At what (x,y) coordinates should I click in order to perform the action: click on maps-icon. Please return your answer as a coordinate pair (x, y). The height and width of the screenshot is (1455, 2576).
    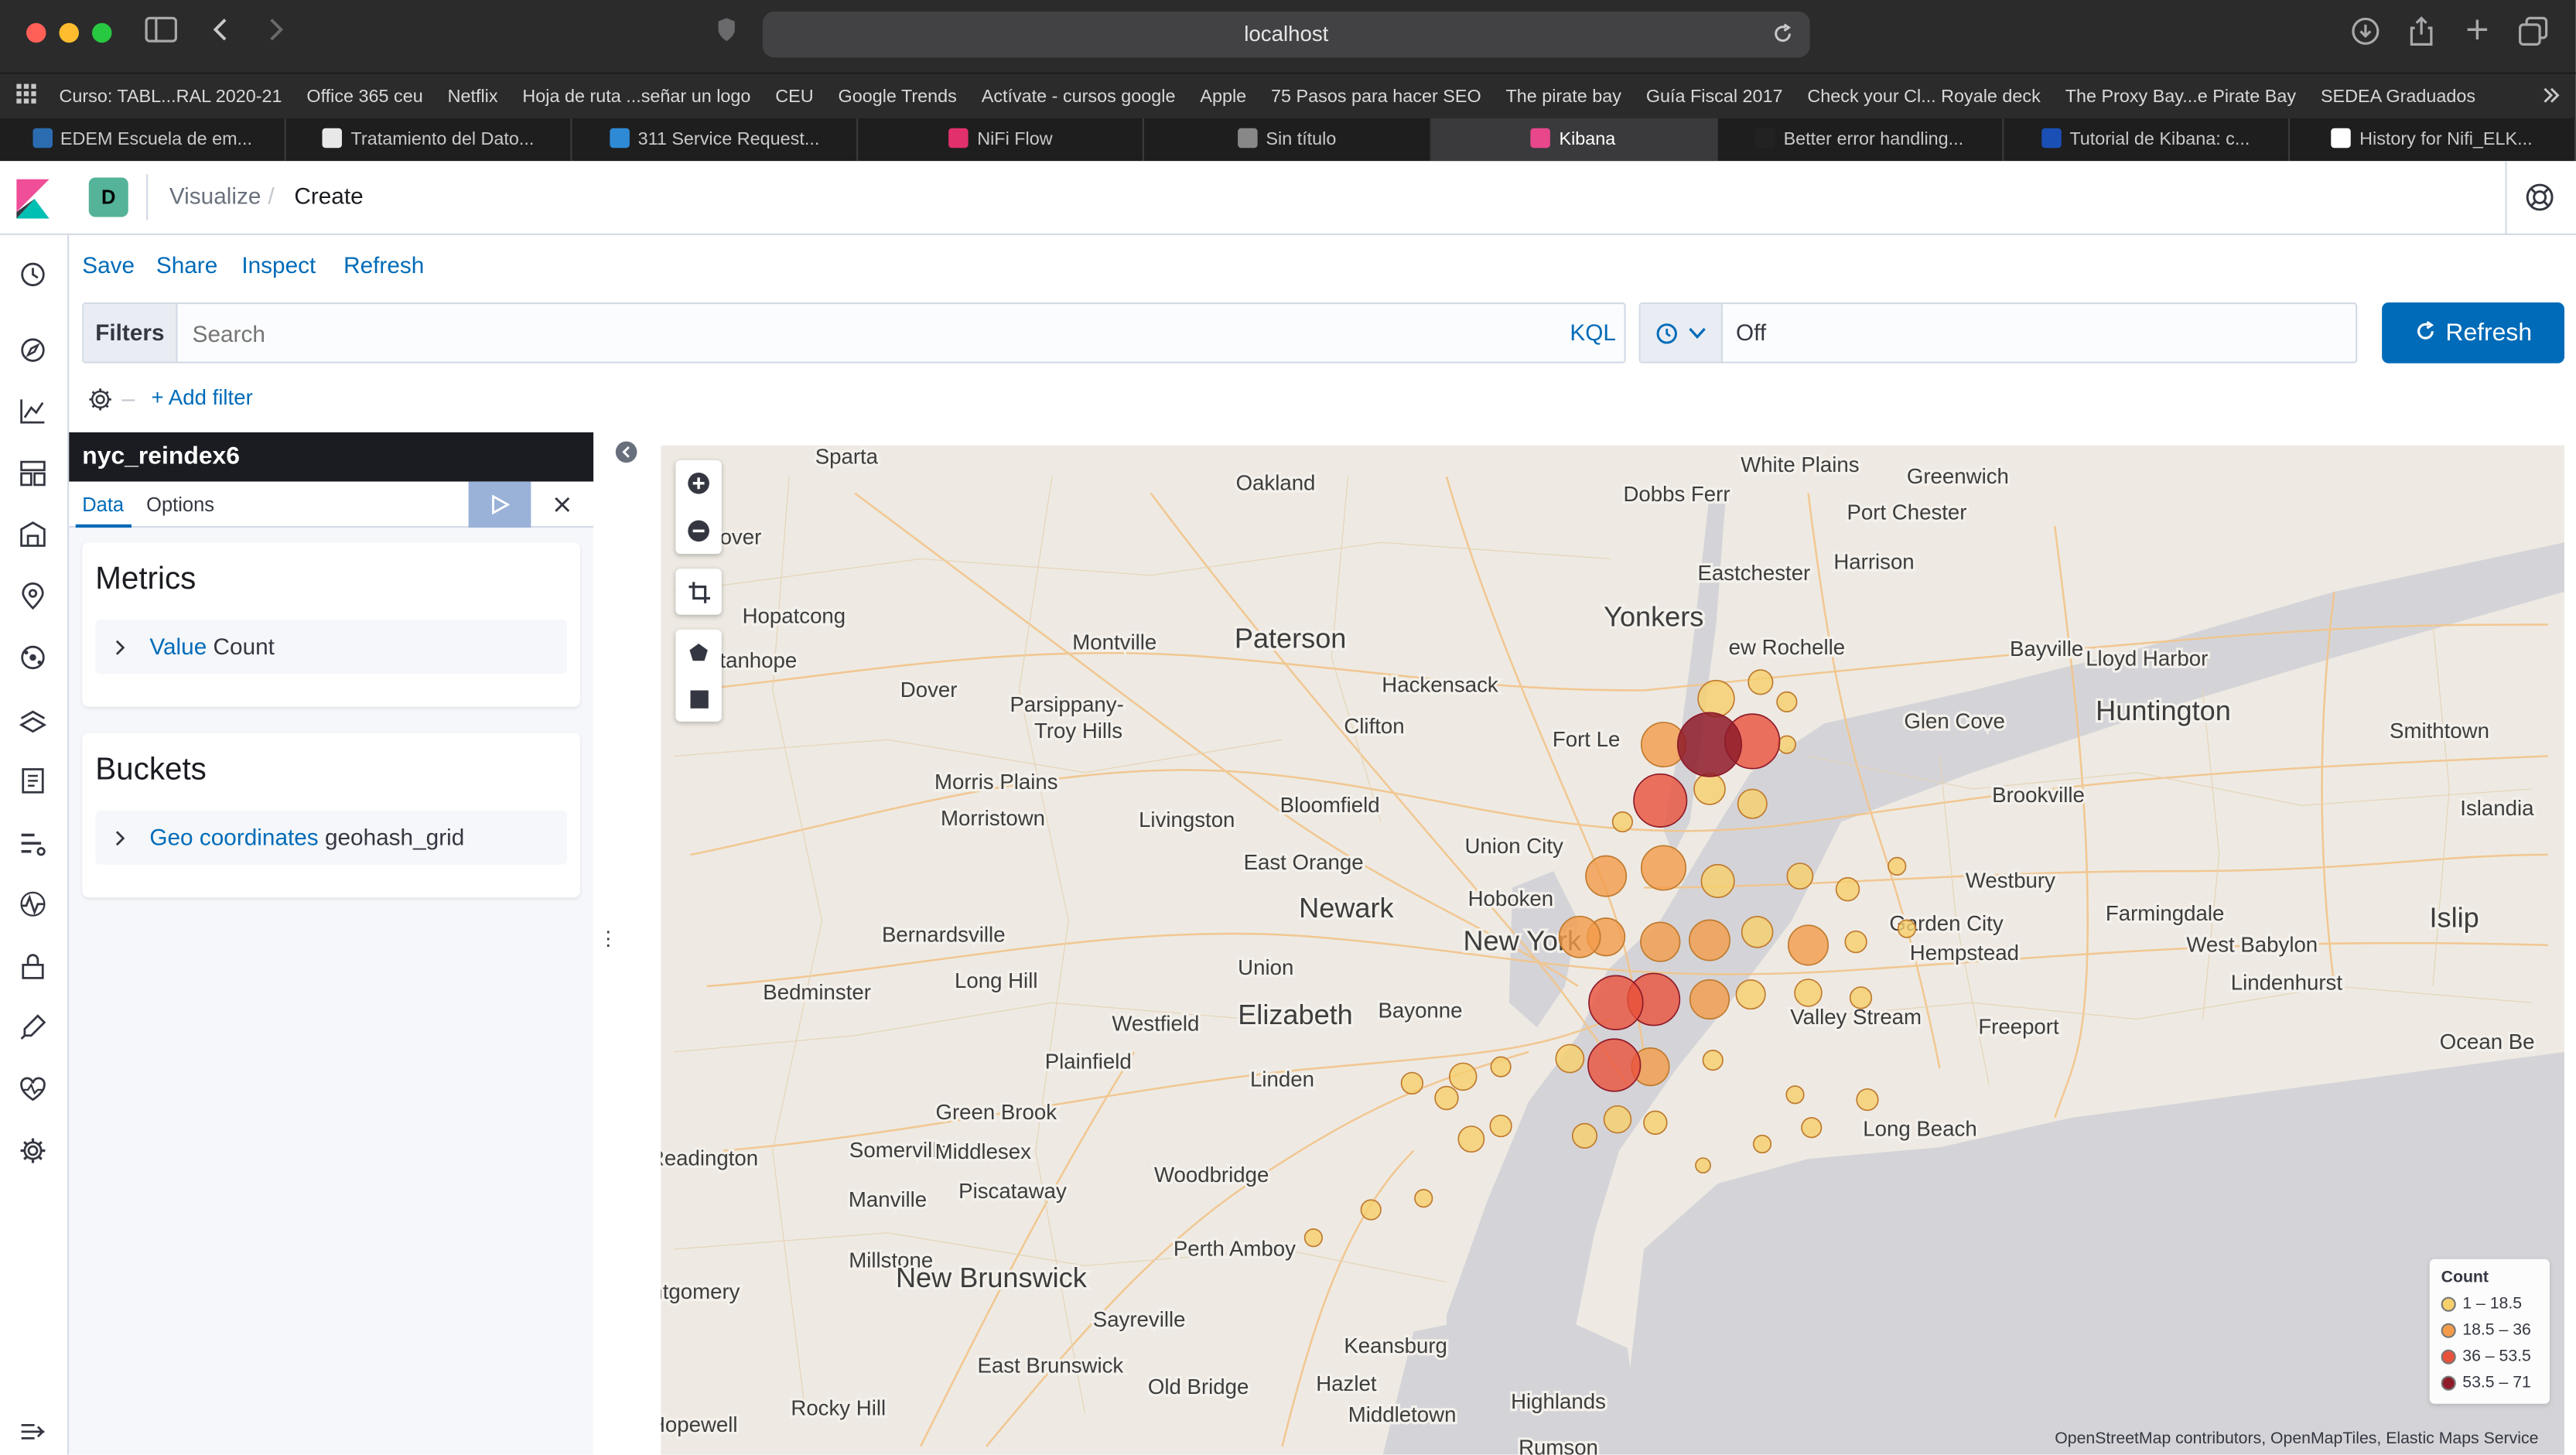
    Looking at the image, I should click on (32, 596).